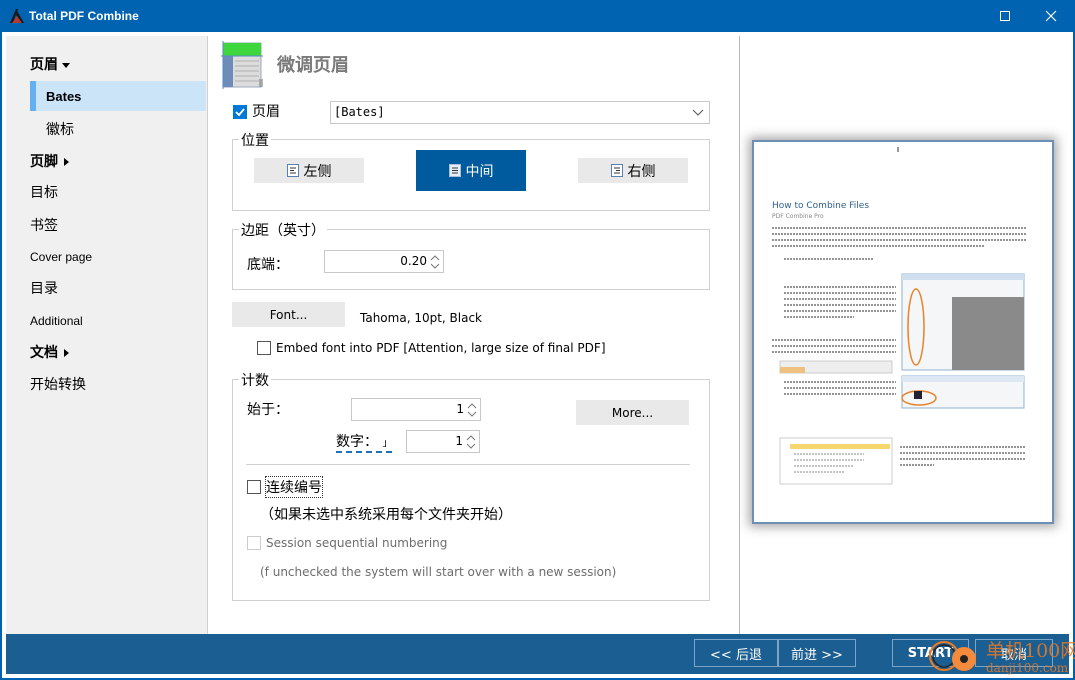  Describe the element at coordinates (443, 441) in the screenshot. I see `digits-input: 1` at that location.